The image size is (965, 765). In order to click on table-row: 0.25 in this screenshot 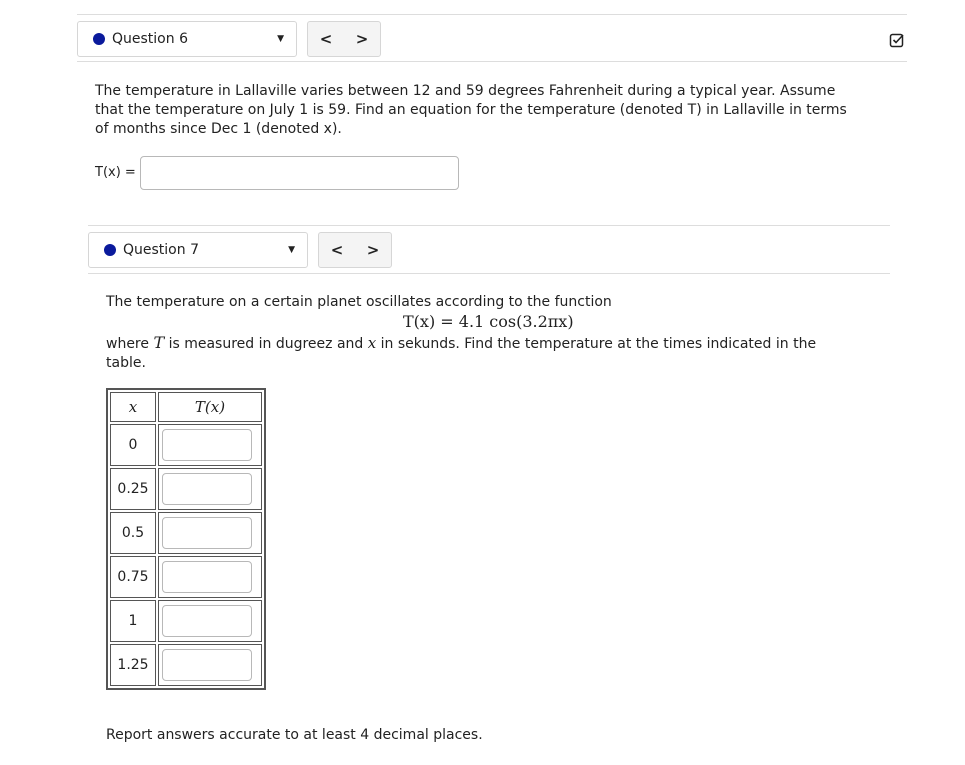, I will do `click(186, 489)`.